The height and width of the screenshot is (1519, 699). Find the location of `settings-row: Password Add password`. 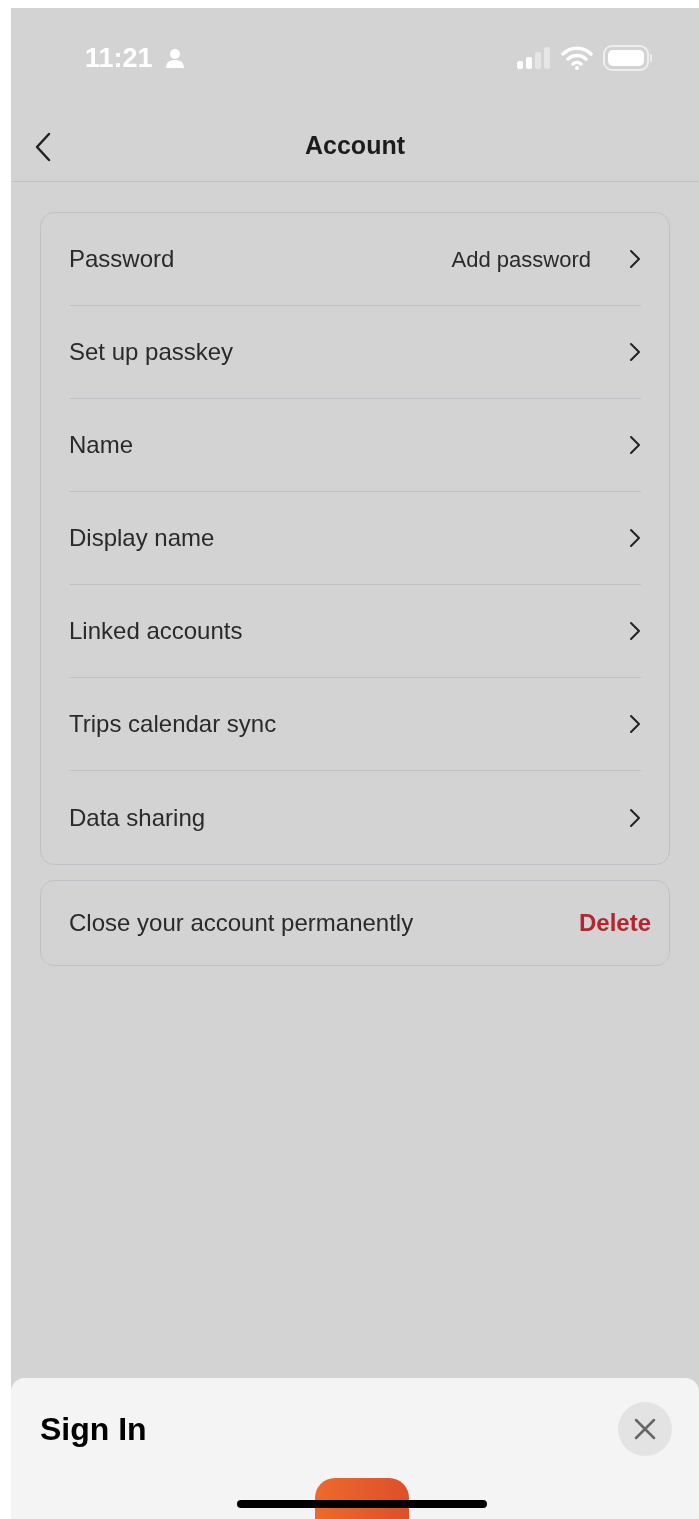

settings-row: Password Add password is located at coordinates (355, 259).